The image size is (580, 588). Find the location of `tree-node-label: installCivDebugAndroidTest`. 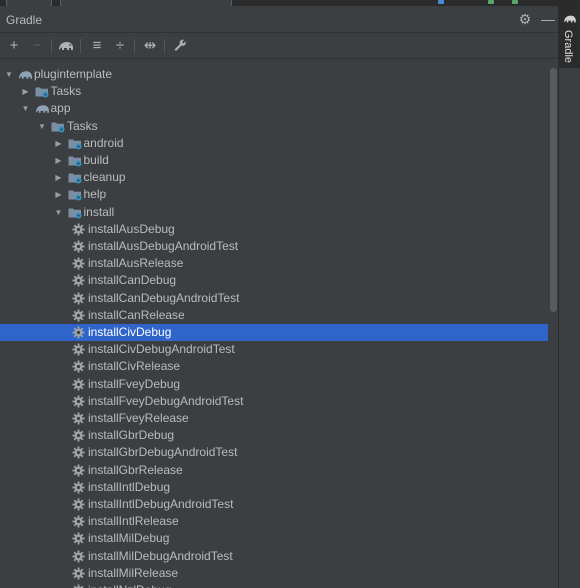

tree-node-label: installCivDebugAndroidTest is located at coordinates (161, 349).